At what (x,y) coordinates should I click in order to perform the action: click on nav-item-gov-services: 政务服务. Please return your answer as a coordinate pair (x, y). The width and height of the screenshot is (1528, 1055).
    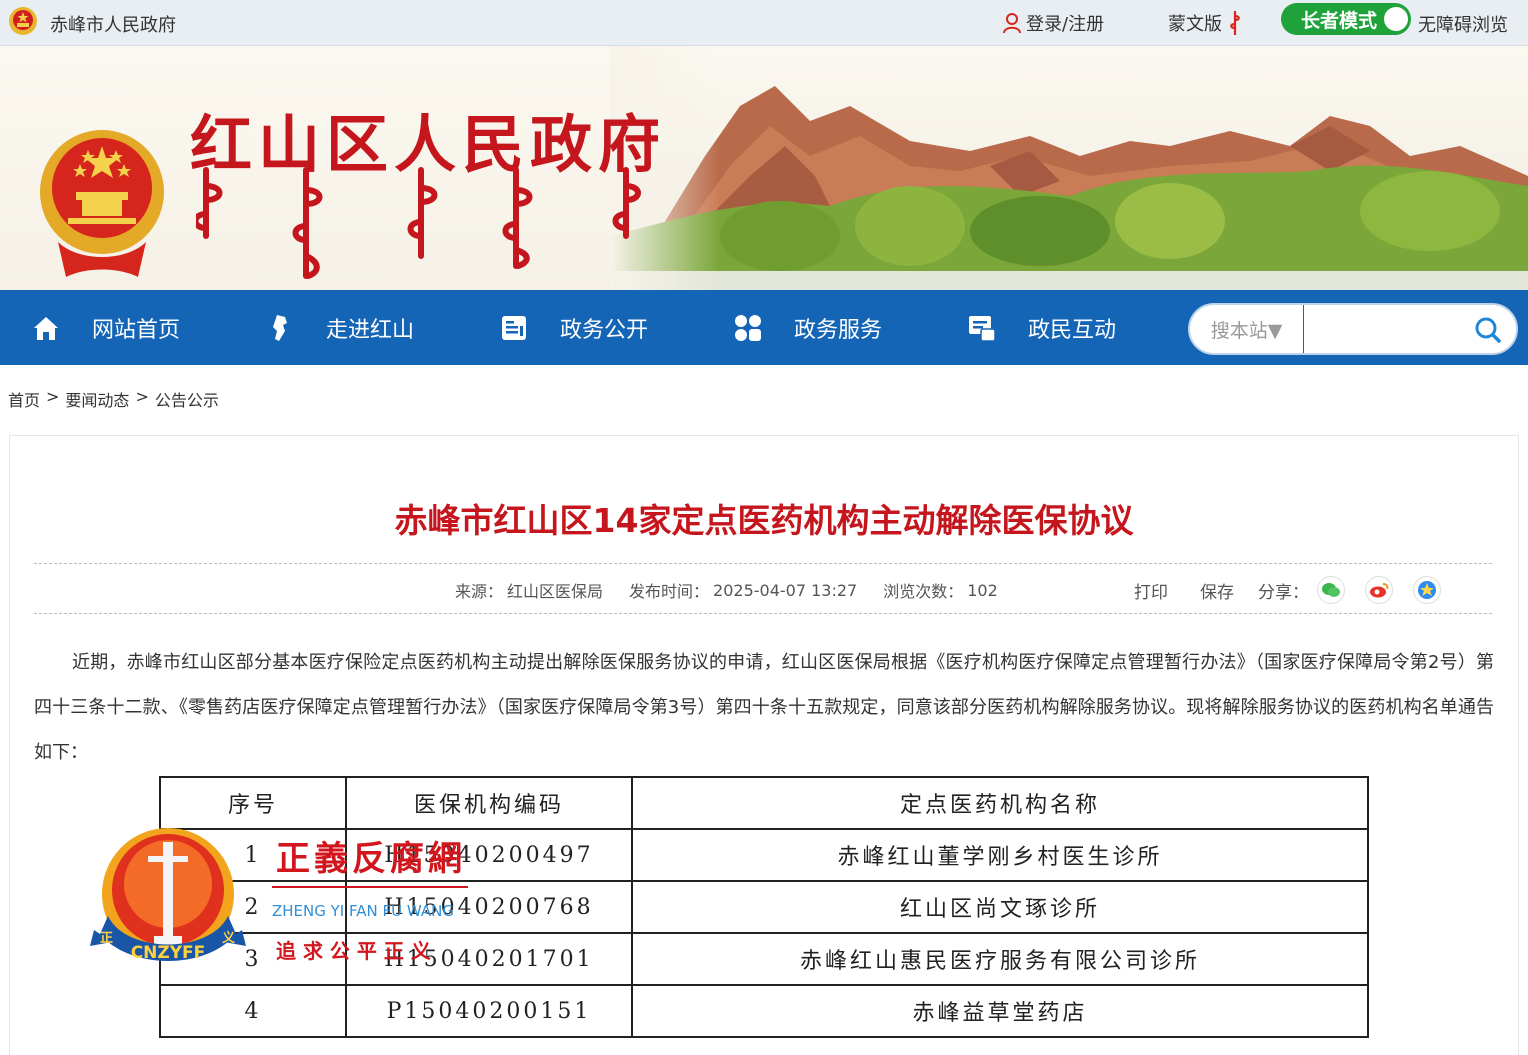
    Looking at the image, I should click on (807, 327).